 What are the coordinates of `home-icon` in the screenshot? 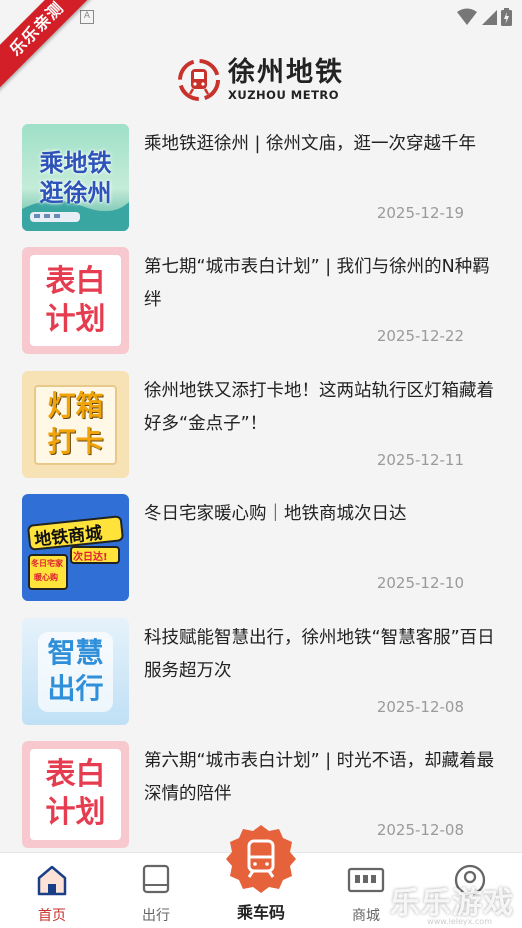 It's located at (52, 880).